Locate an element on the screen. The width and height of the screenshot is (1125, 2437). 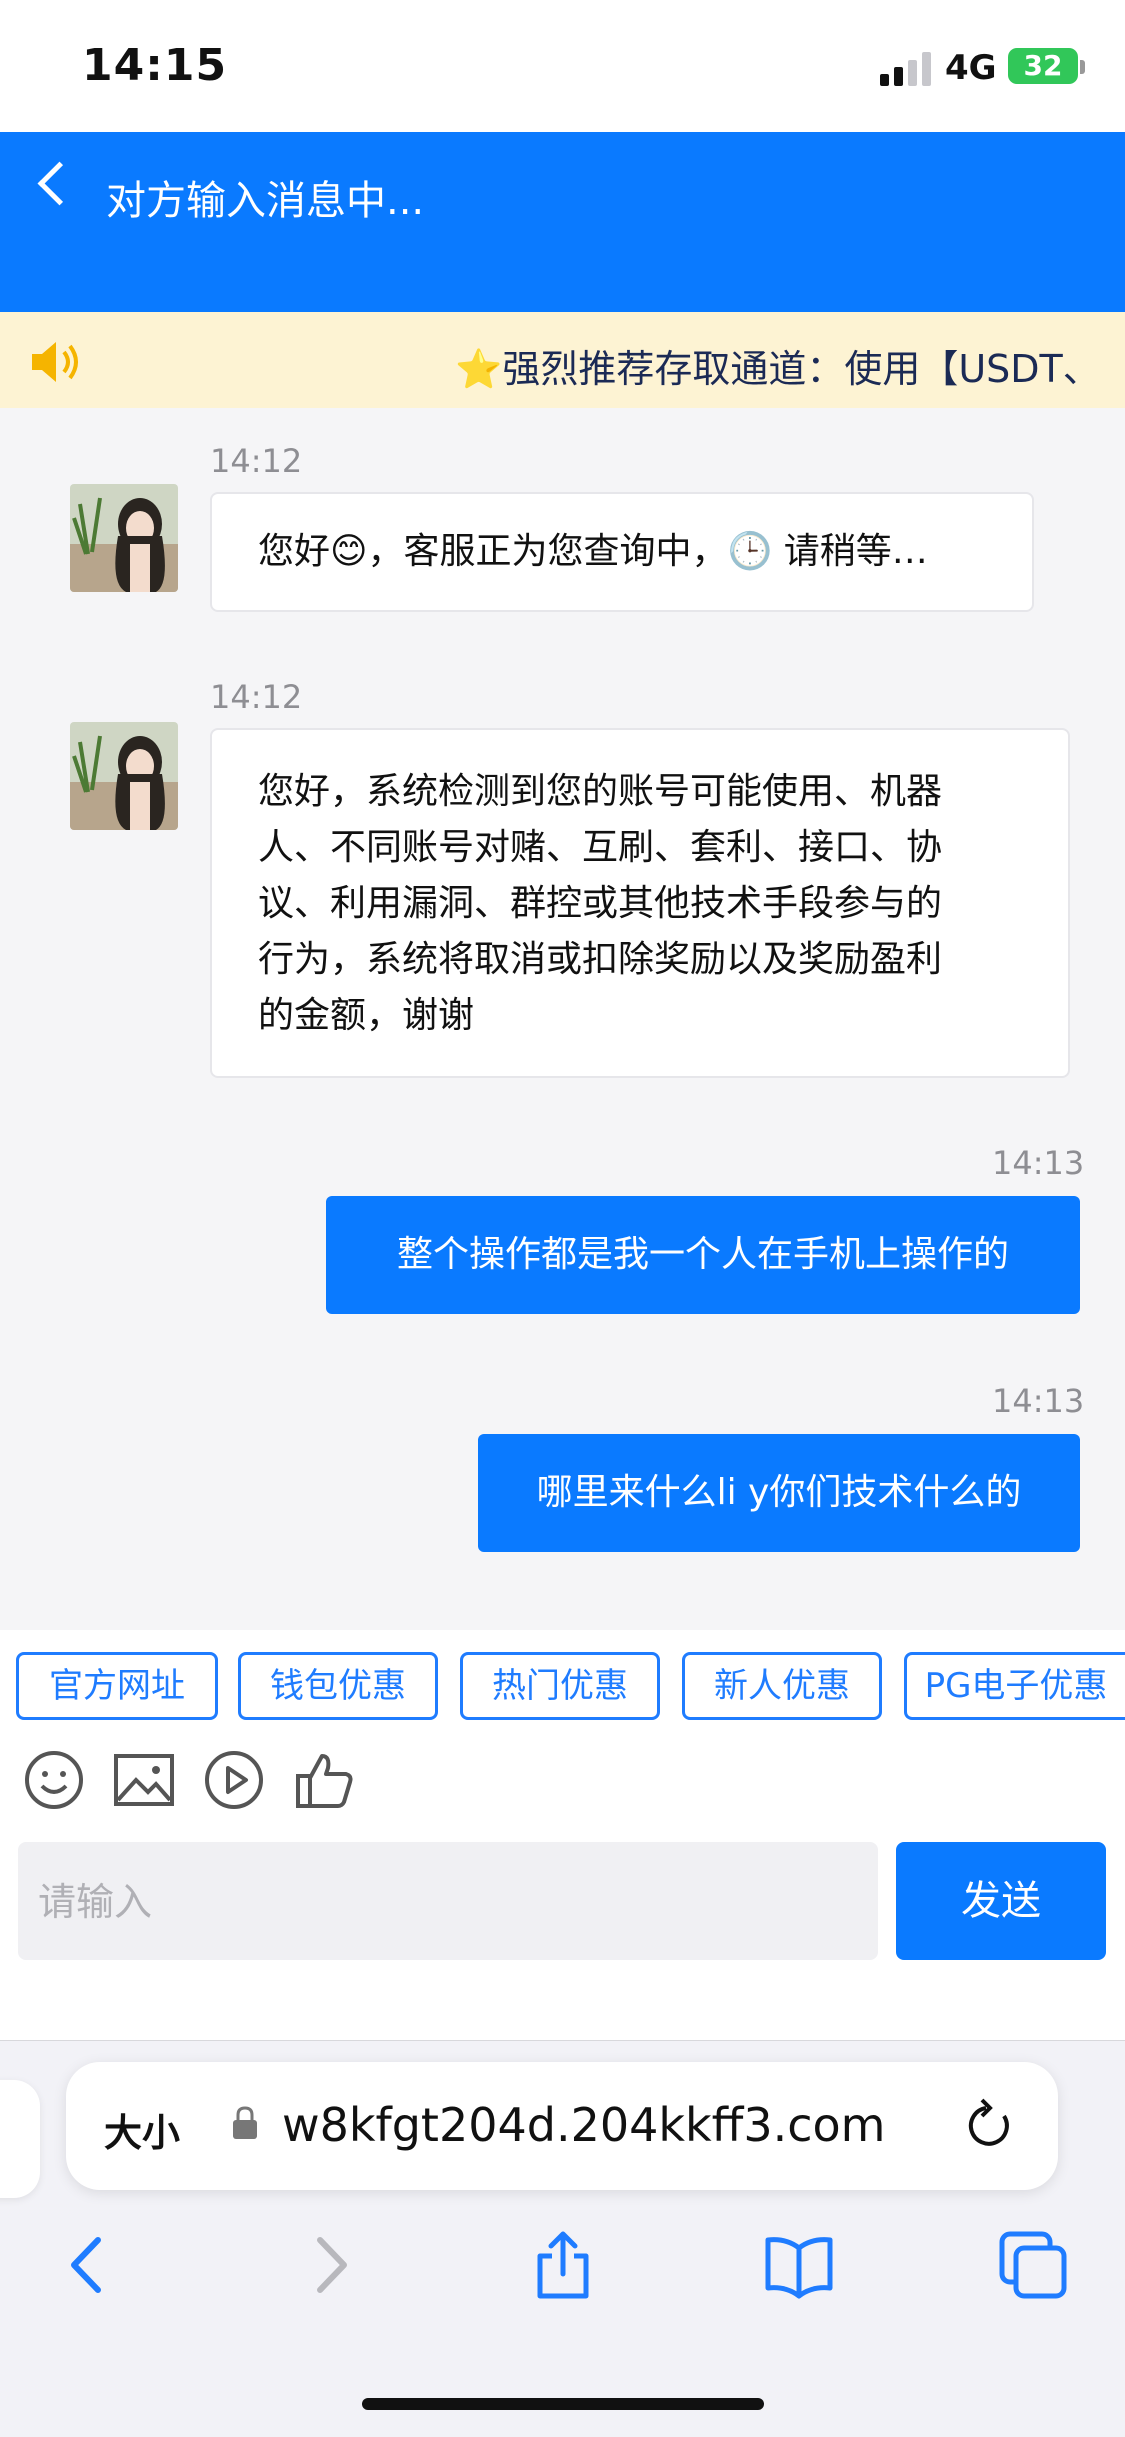
quick-link-official-site: 官方网址 is located at coordinates (117, 1686).